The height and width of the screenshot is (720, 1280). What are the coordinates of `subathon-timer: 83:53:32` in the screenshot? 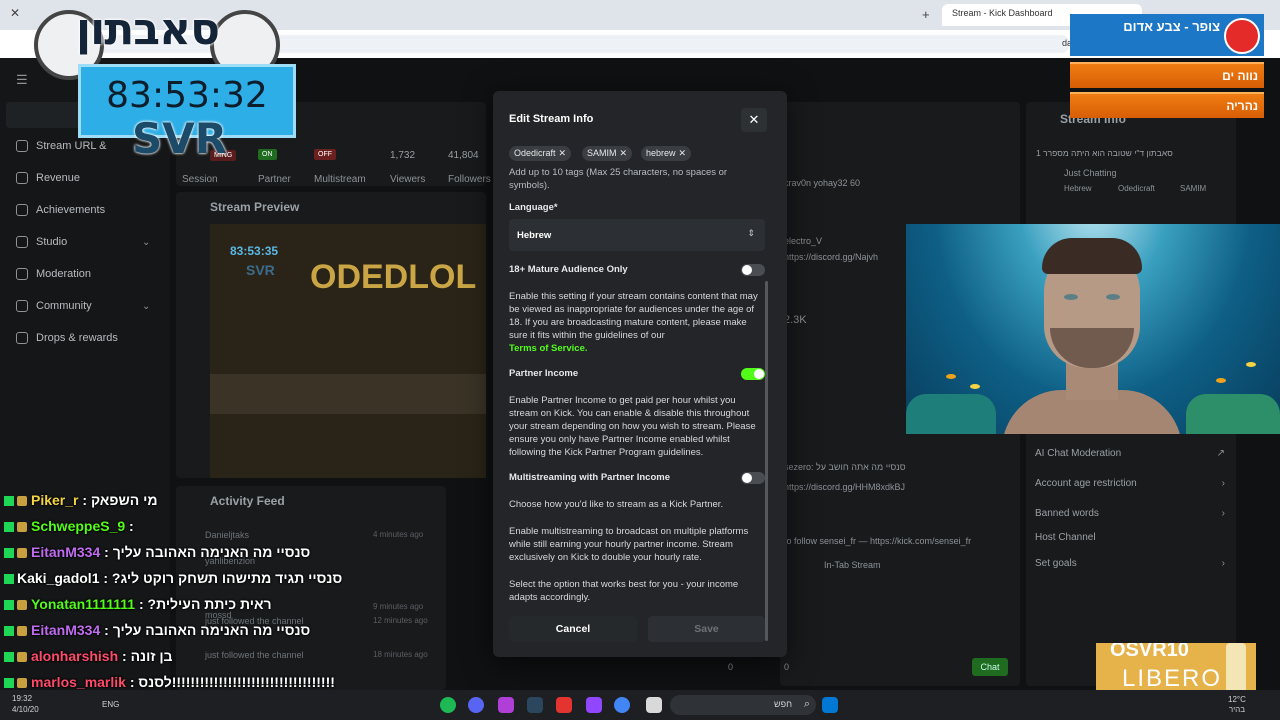 It's located at (187, 95).